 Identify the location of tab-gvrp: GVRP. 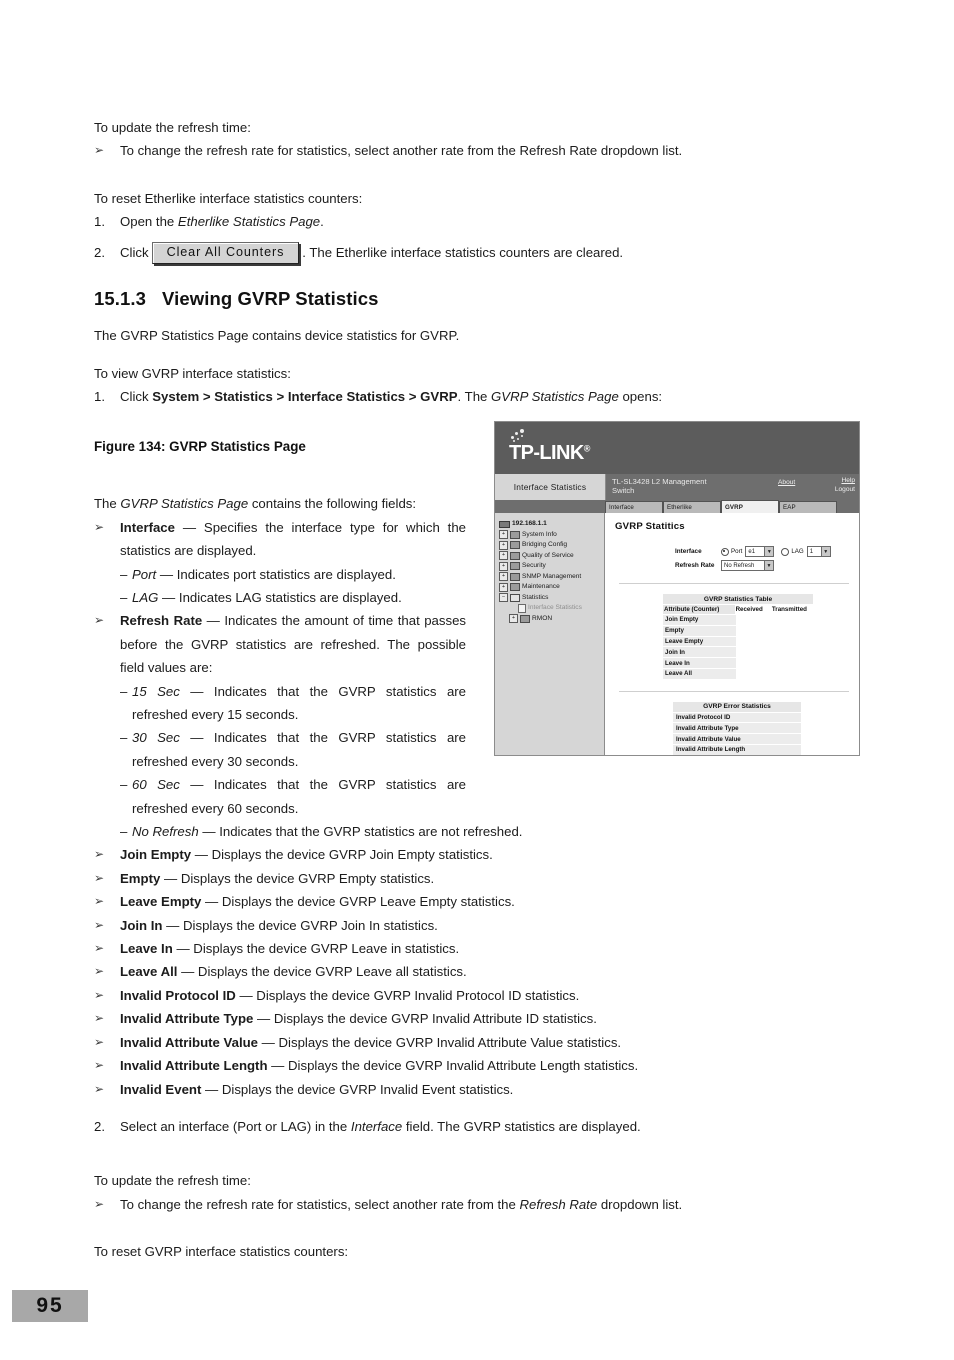
(750, 506).